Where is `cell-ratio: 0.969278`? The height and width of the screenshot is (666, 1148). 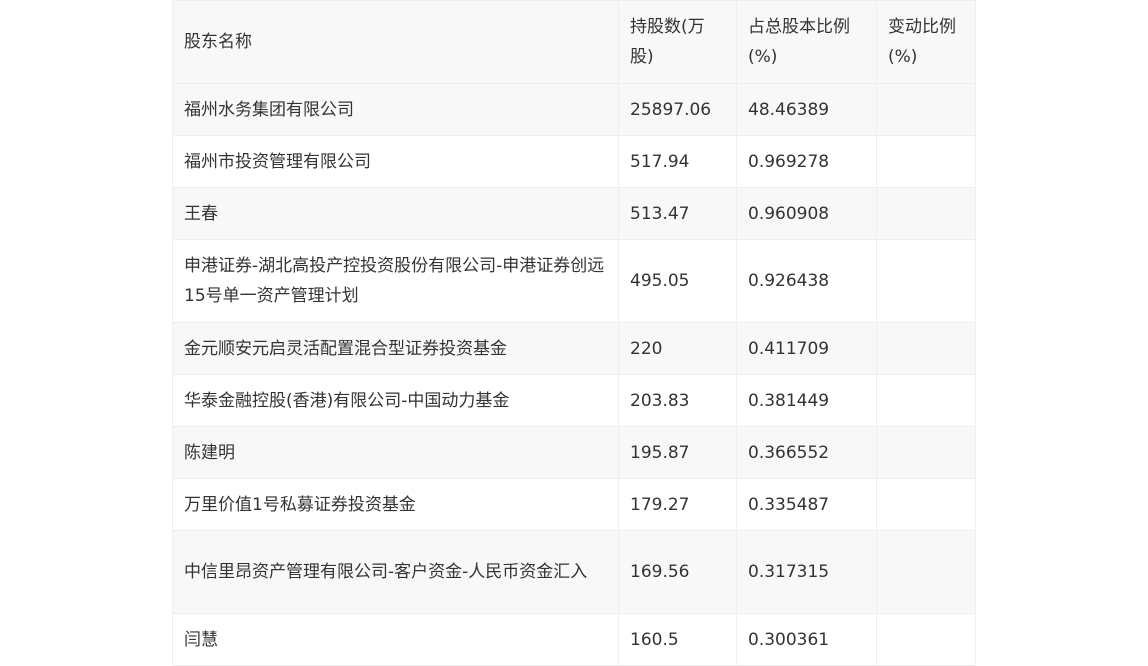 cell-ratio: 0.969278 is located at coordinates (806, 161).